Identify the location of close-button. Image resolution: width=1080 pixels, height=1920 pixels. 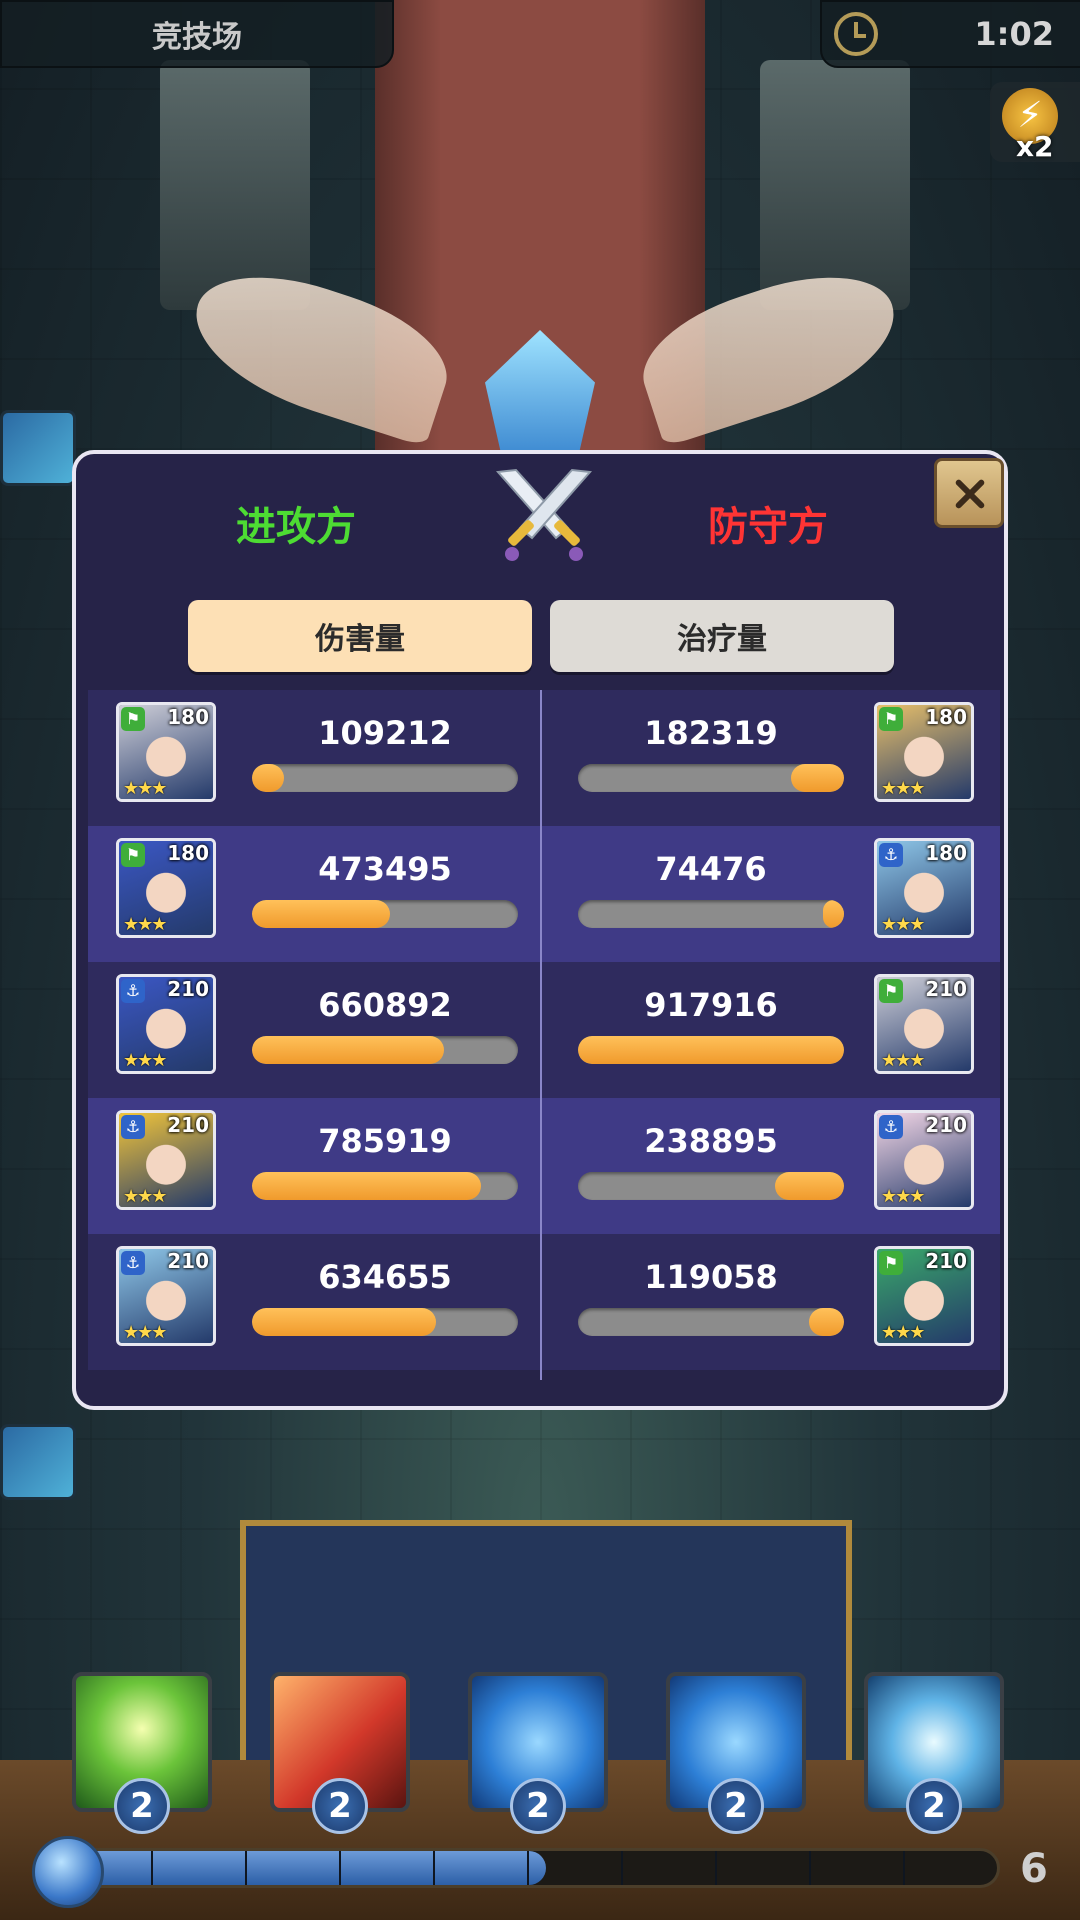
(969, 493).